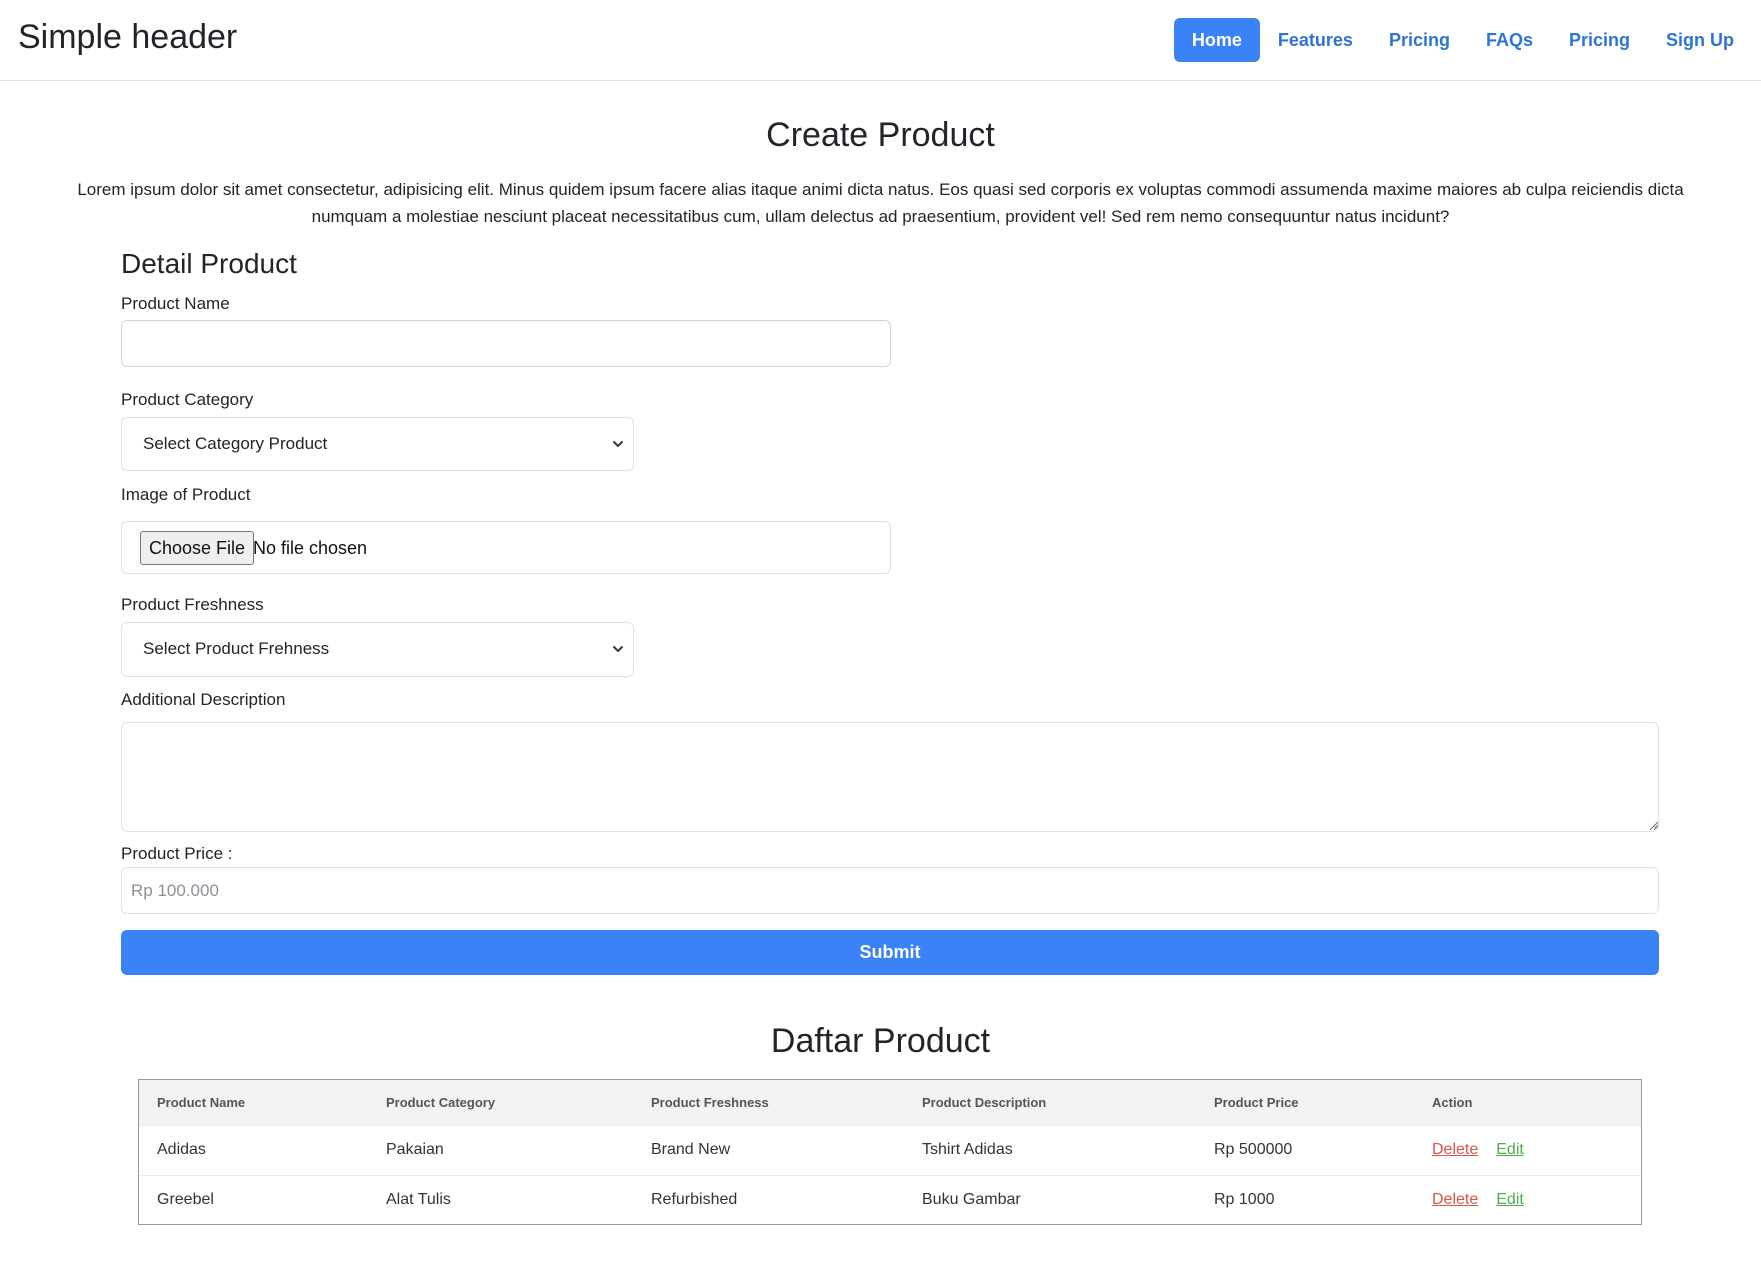  I want to click on form-heading: Detail Product, so click(209, 263).